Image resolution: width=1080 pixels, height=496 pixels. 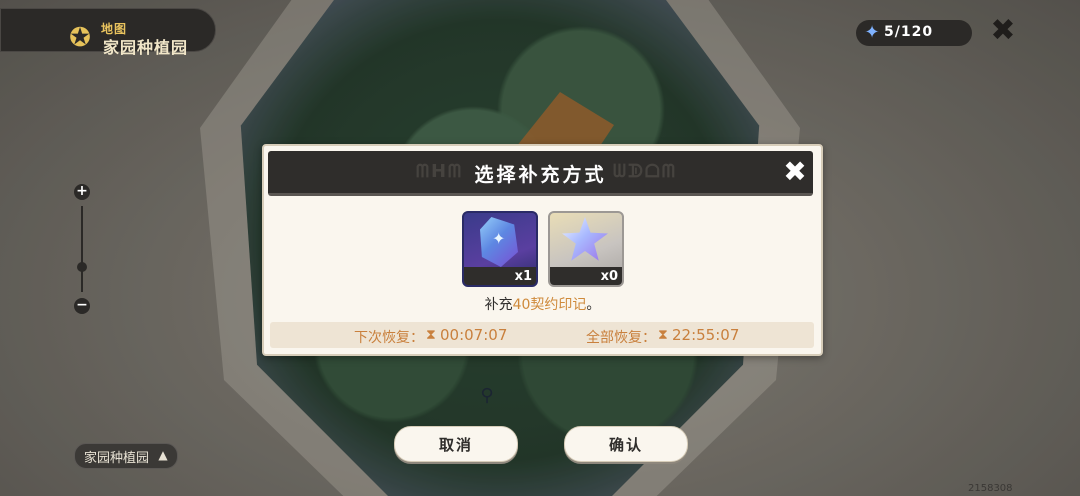 What do you see at coordinates (523, 276) in the screenshot?
I see `item-count: x1` at bounding box center [523, 276].